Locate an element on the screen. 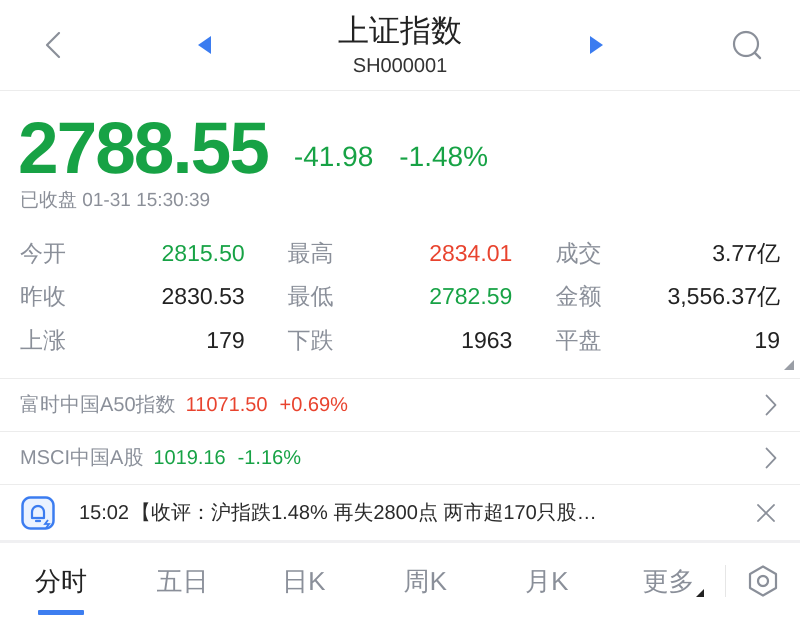 The image size is (800, 625). previous-index-button is located at coordinates (204, 45).